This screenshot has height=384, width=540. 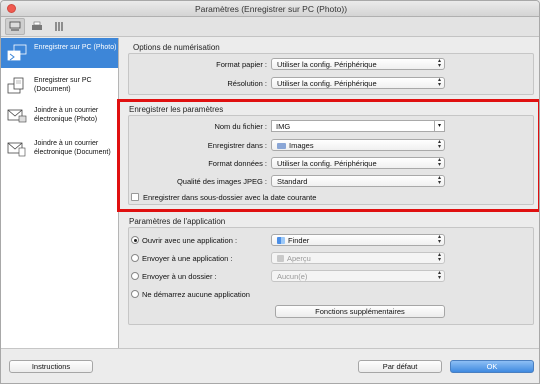 What do you see at coordinates (17, 52) in the screenshot?
I see `save-photo-icon` at bounding box center [17, 52].